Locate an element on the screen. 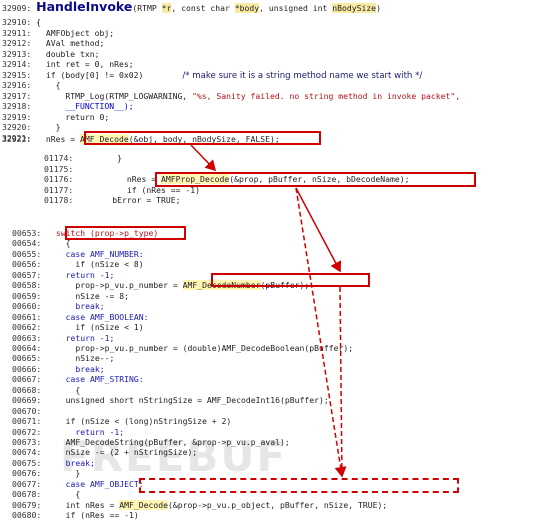 The image size is (538, 521). code-text: if (nSize < (long)nStringSize + 2) is located at coordinates (139, 421).